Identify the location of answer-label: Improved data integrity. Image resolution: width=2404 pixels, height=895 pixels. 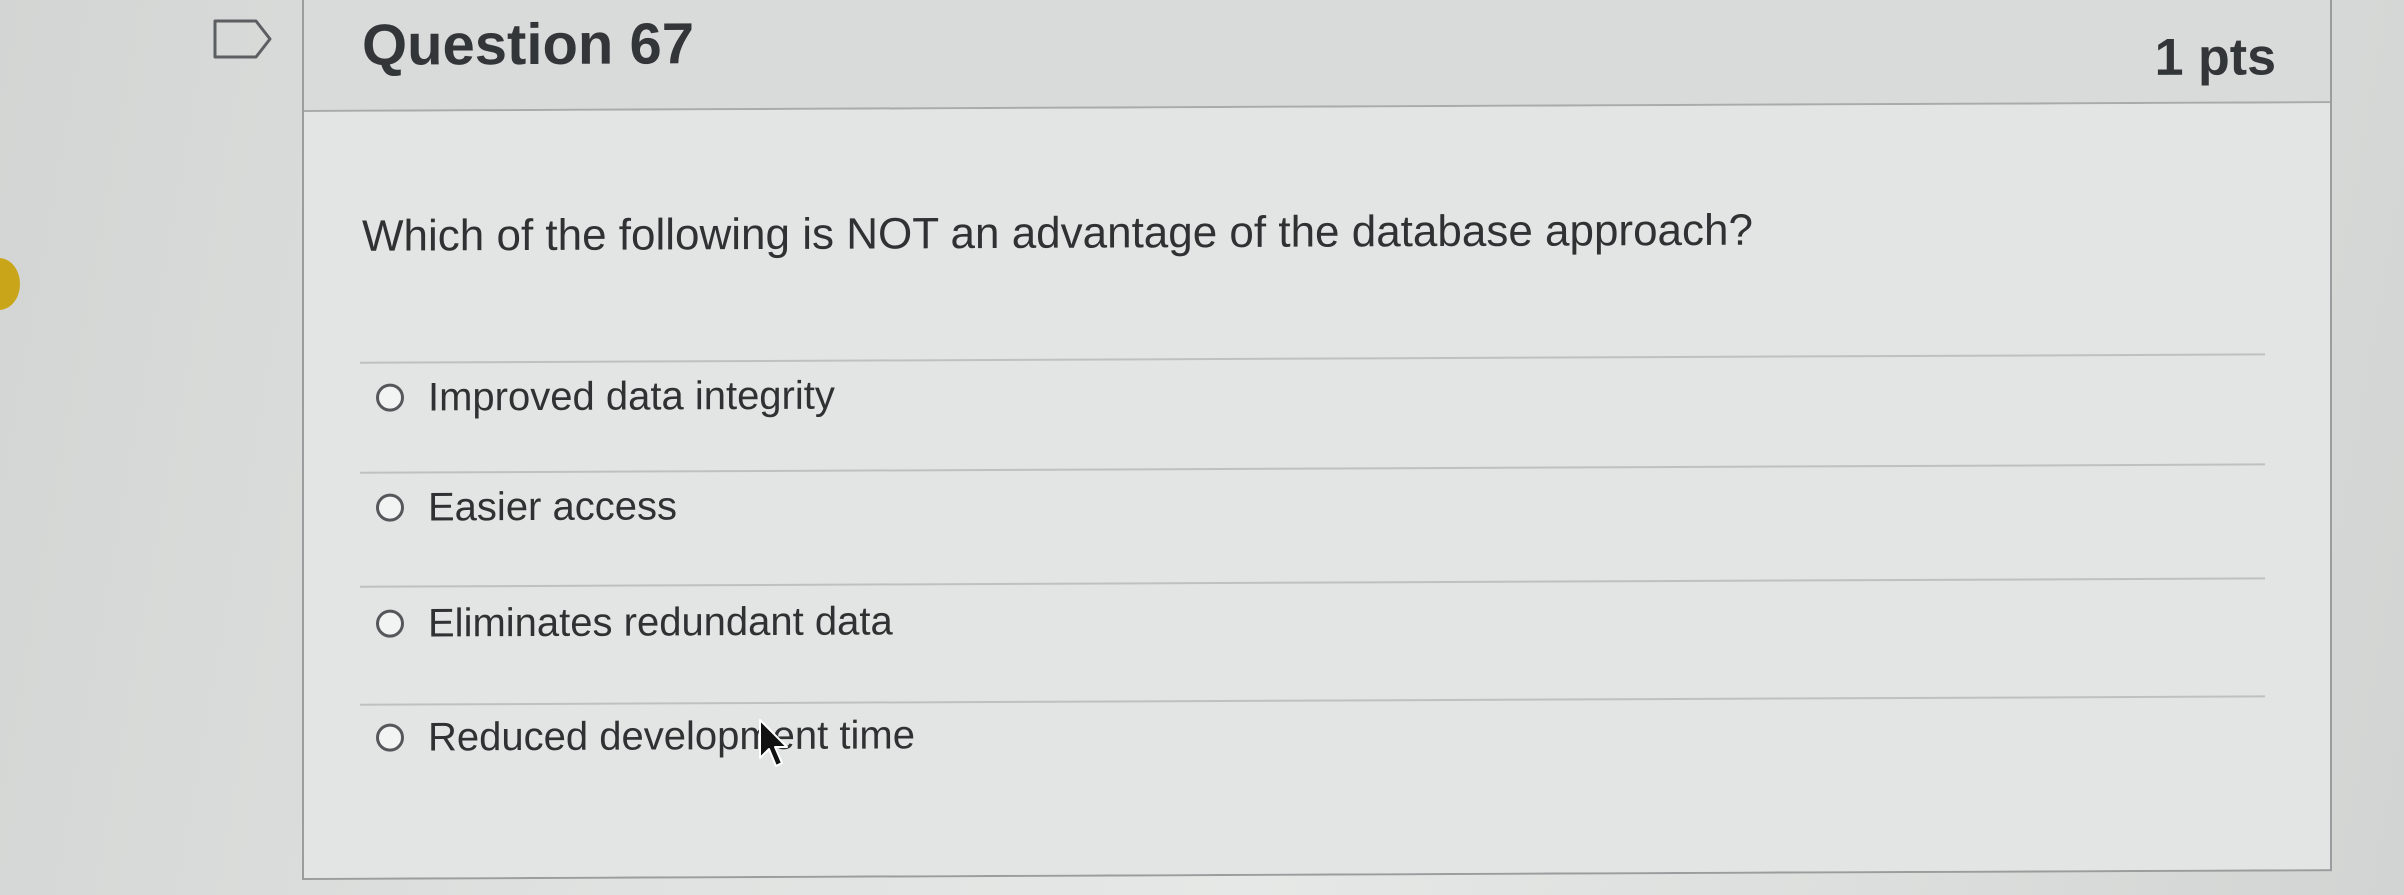
(631, 396).